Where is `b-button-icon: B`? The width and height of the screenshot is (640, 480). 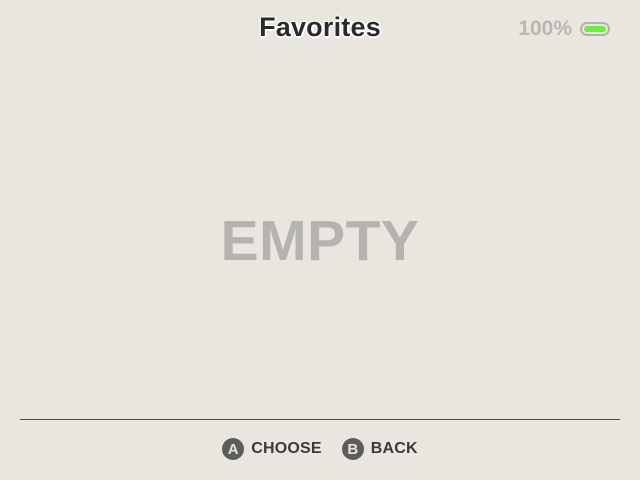
b-button-icon: B is located at coordinates (352, 449).